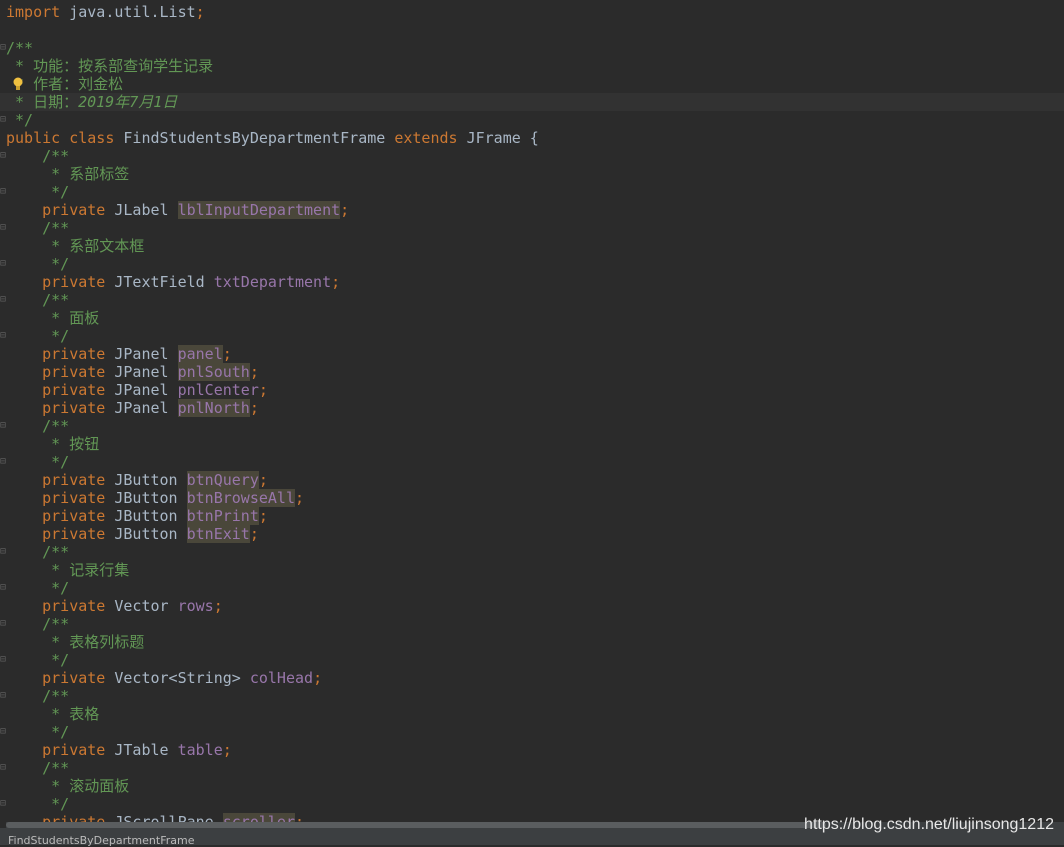 The width and height of the screenshot is (1064, 847). What do you see at coordinates (18, 84) in the screenshot?
I see `lightbulb-icon` at bounding box center [18, 84].